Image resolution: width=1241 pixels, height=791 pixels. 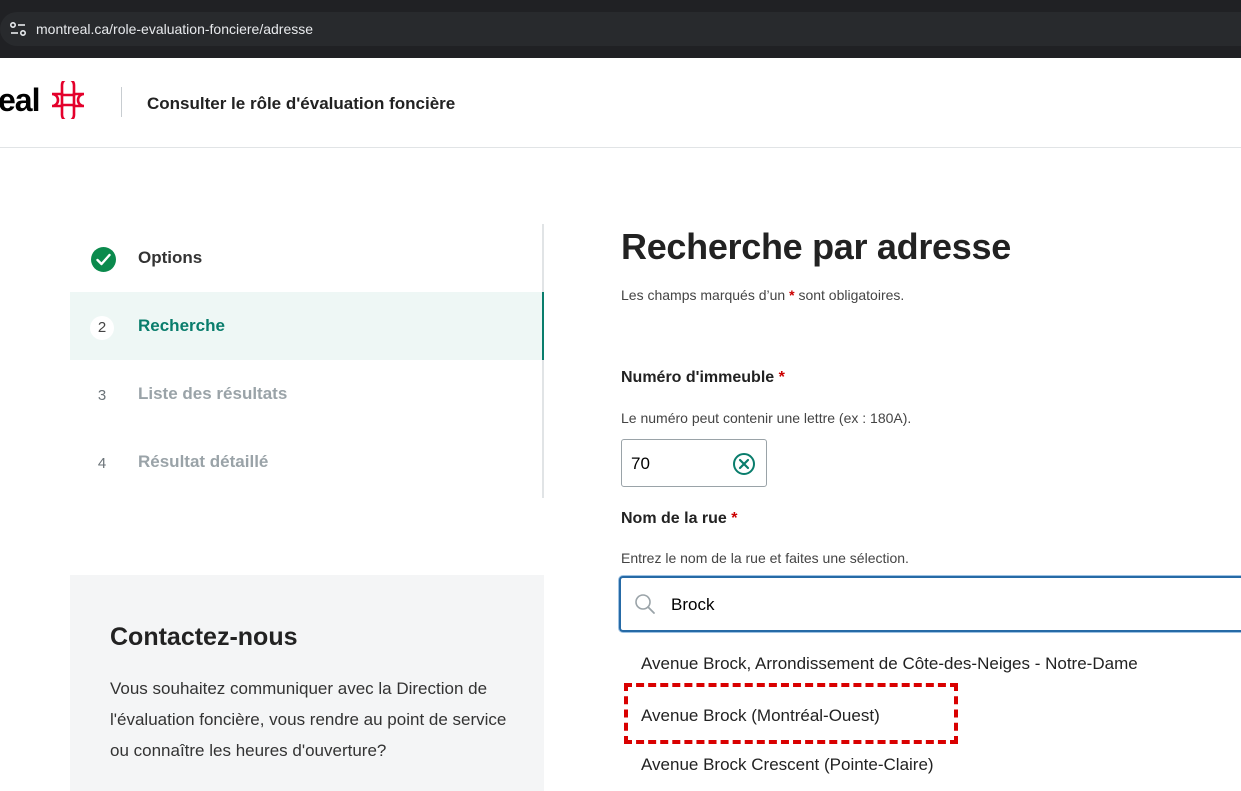 What do you see at coordinates (760, 715) in the screenshot?
I see `suggestion-label: Avenue Brock (Montréal-Ouest)` at bounding box center [760, 715].